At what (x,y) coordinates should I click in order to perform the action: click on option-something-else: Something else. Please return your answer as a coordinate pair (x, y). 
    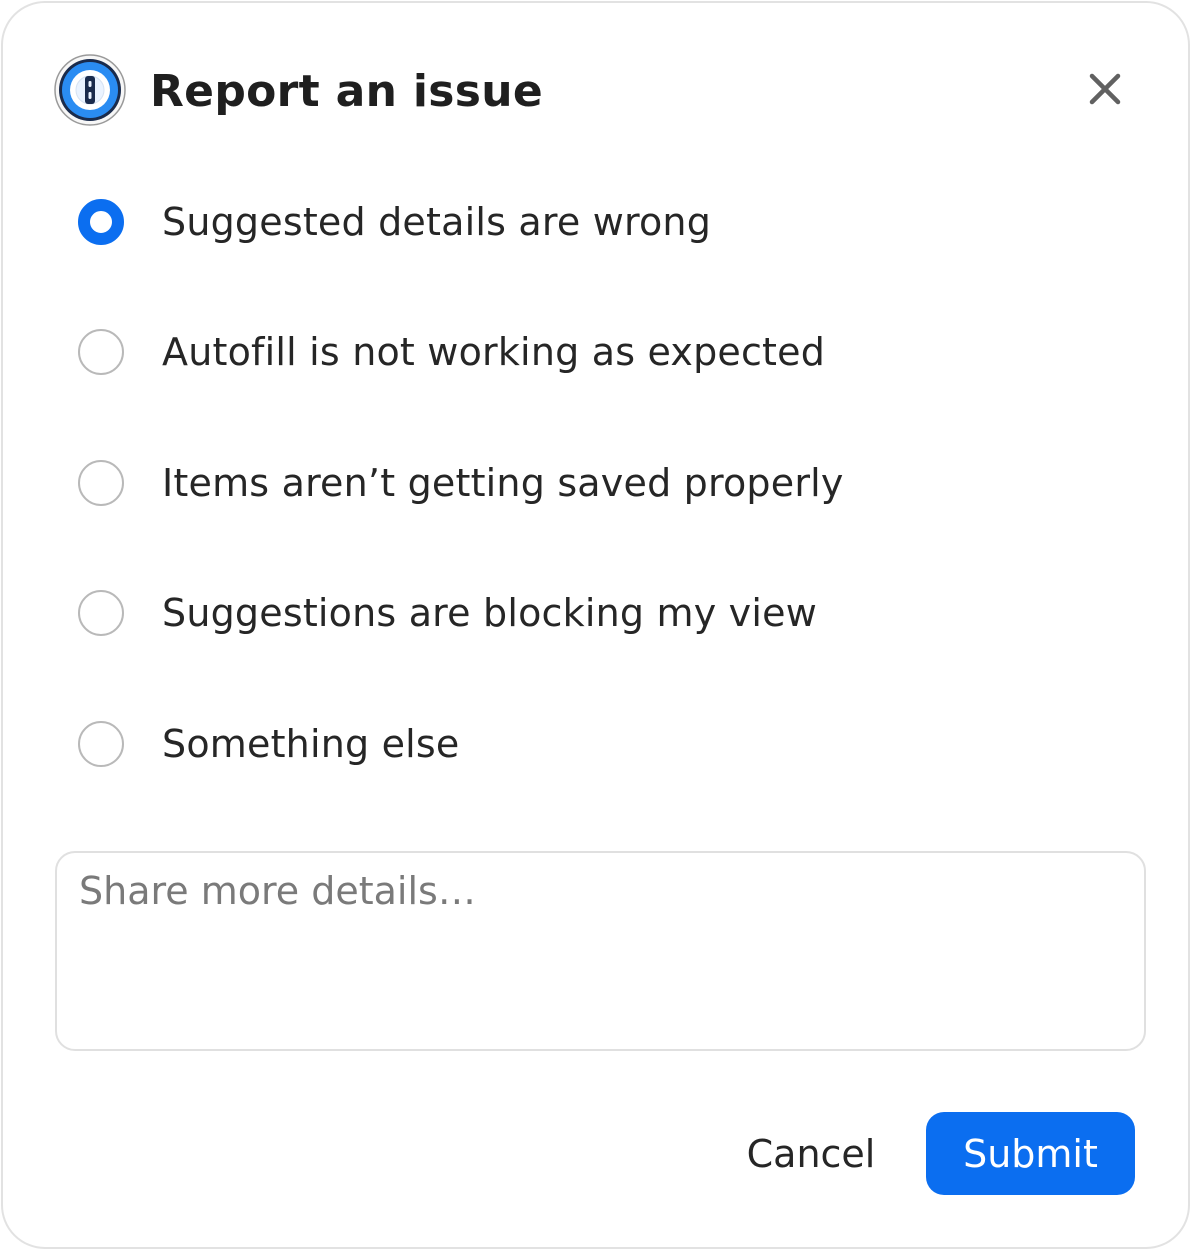
    Looking at the image, I should click on (269, 744).